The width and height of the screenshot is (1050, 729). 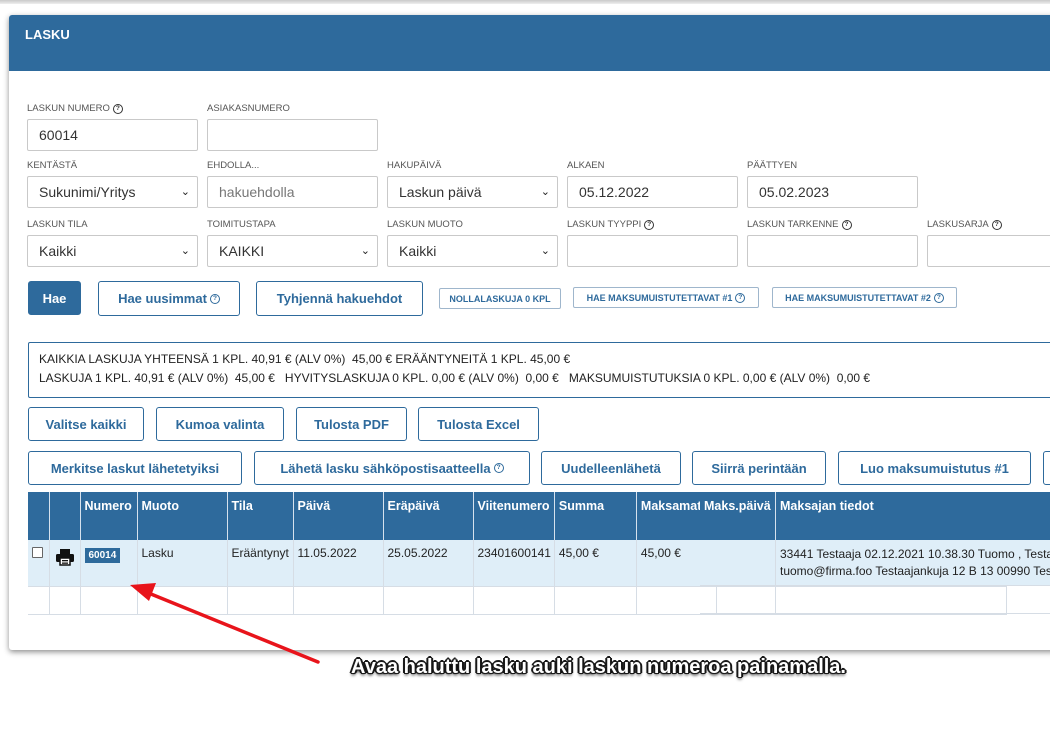 What do you see at coordinates (143, 592) in the screenshot?
I see `arrow-head` at bounding box center [143, 592].